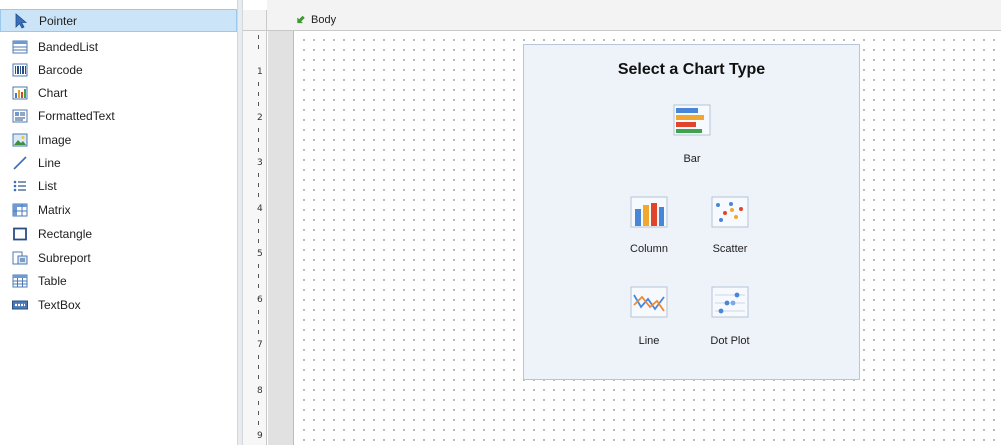 The image size is (1001, 445). Describe the element at coordinates (691, 69) in the screenshot. I see `chart-chooser-title: Select a Chart Type` at that location.